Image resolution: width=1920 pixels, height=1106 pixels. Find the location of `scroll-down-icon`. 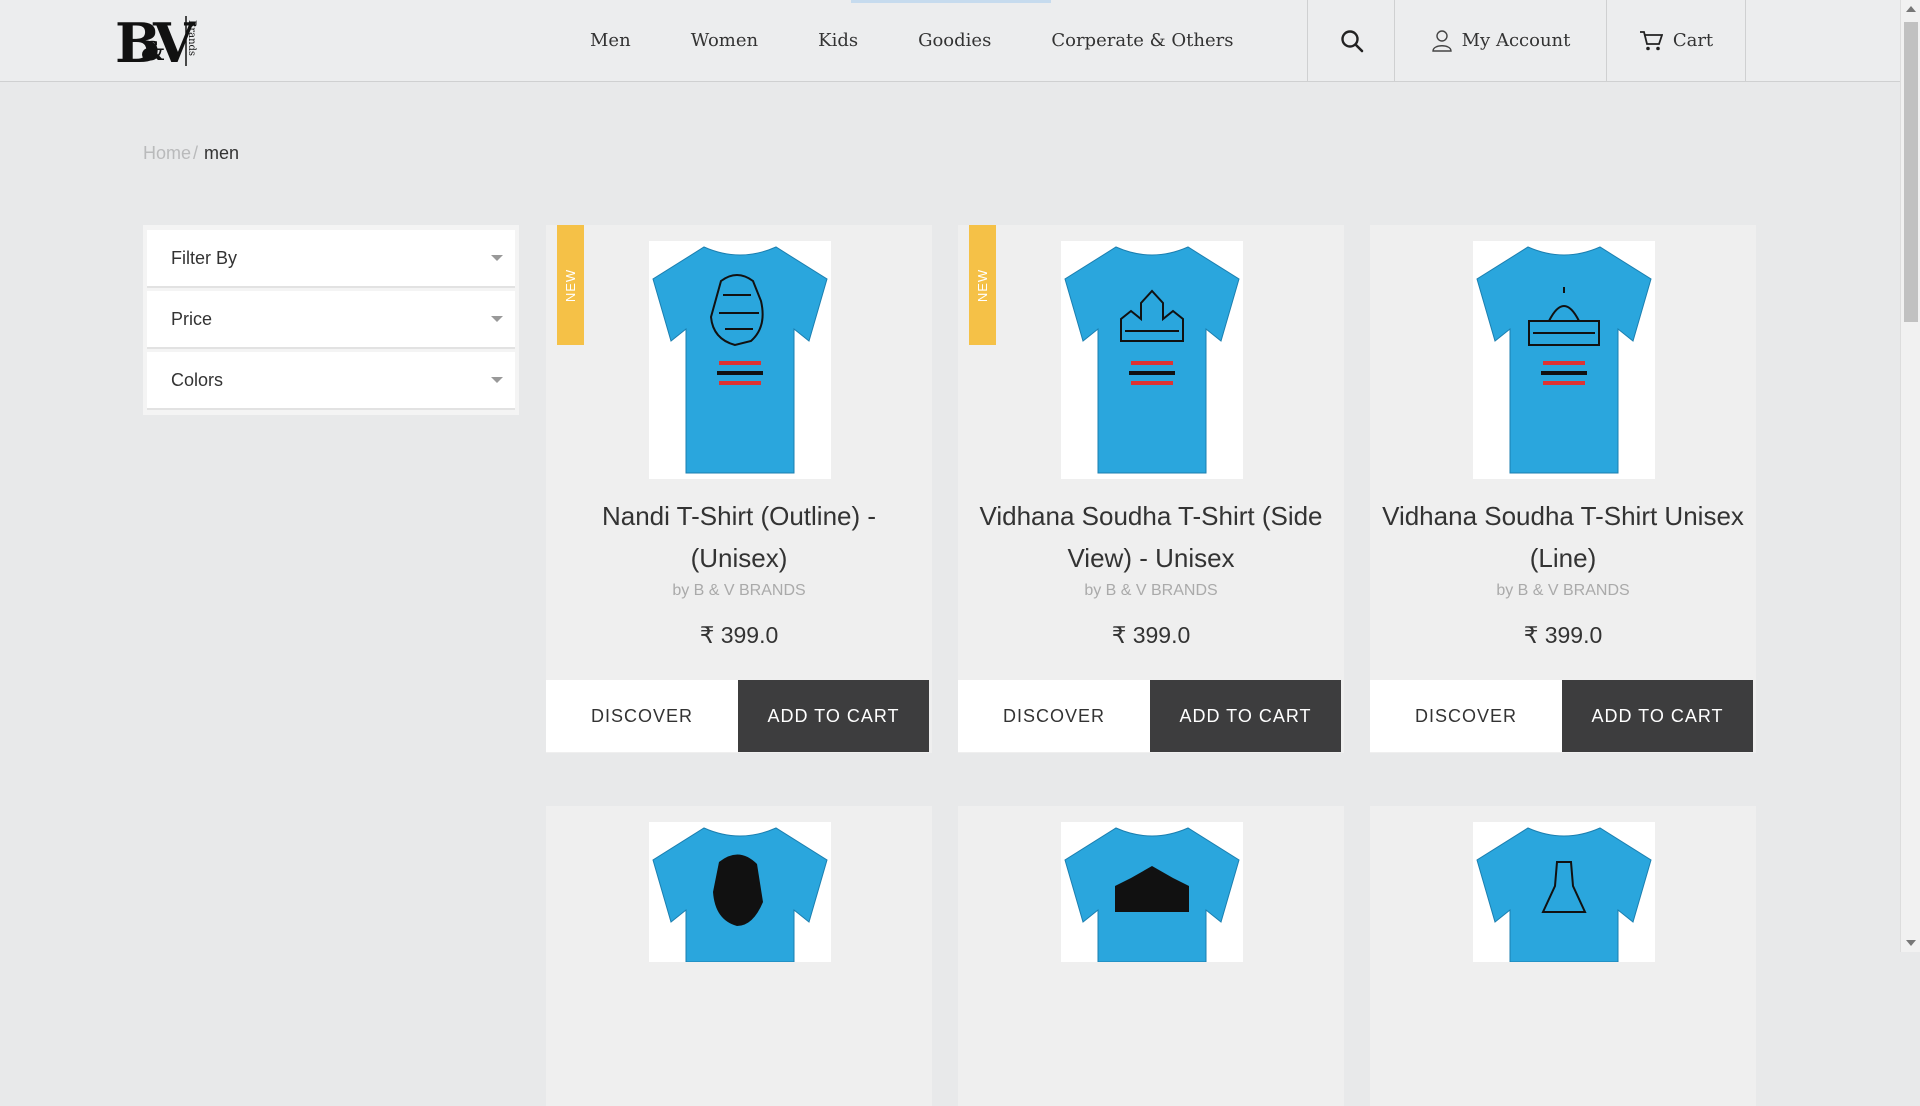

scroll-down-icon is located at coordinates (1911, 943).